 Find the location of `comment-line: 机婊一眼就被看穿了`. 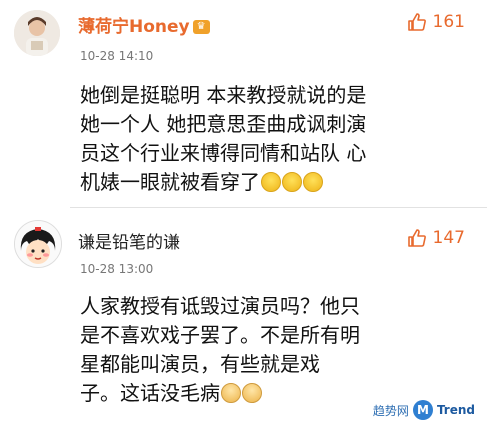

comment-line: 机婊一眼就被看穿了 is located at coordinates (277, 182).